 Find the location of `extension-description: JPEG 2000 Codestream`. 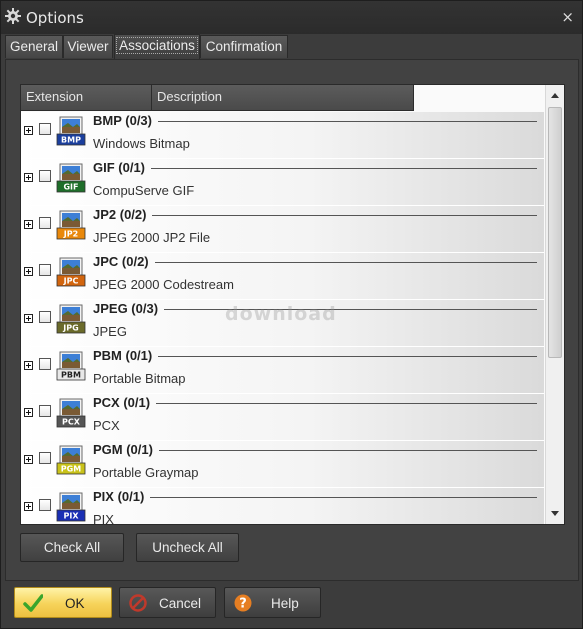

extension-description: JPEG 2000 Codestream is located at coordinates (163, 284).